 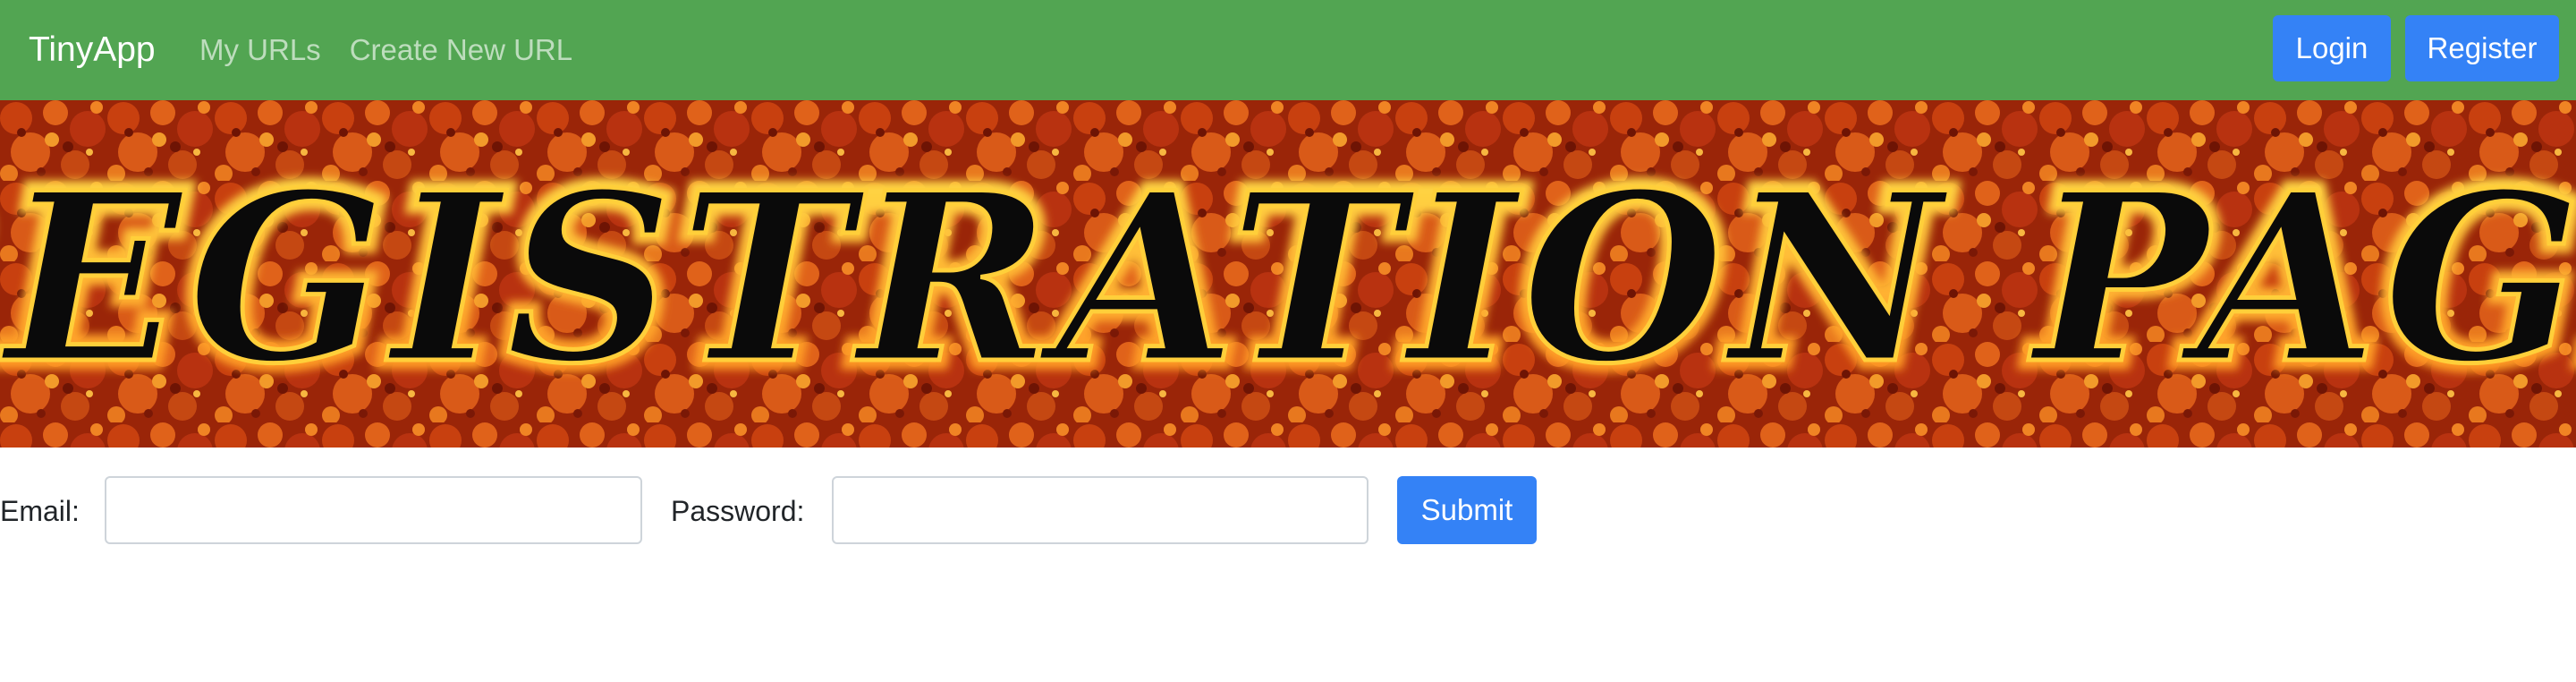 What do you see at coordinates (1100, 510) in the screenshot?
I see `password-field` at bounding box center [1100, 510].